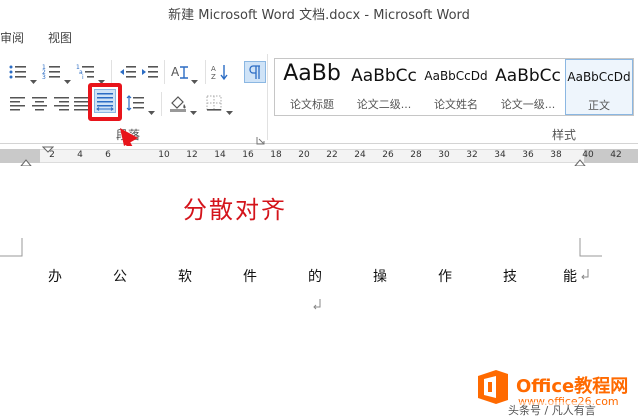  What do you see at coordinates (556, 155) in the screenshot?
I see `ruler-tick-label: 38` at bounding box center [556, 155].